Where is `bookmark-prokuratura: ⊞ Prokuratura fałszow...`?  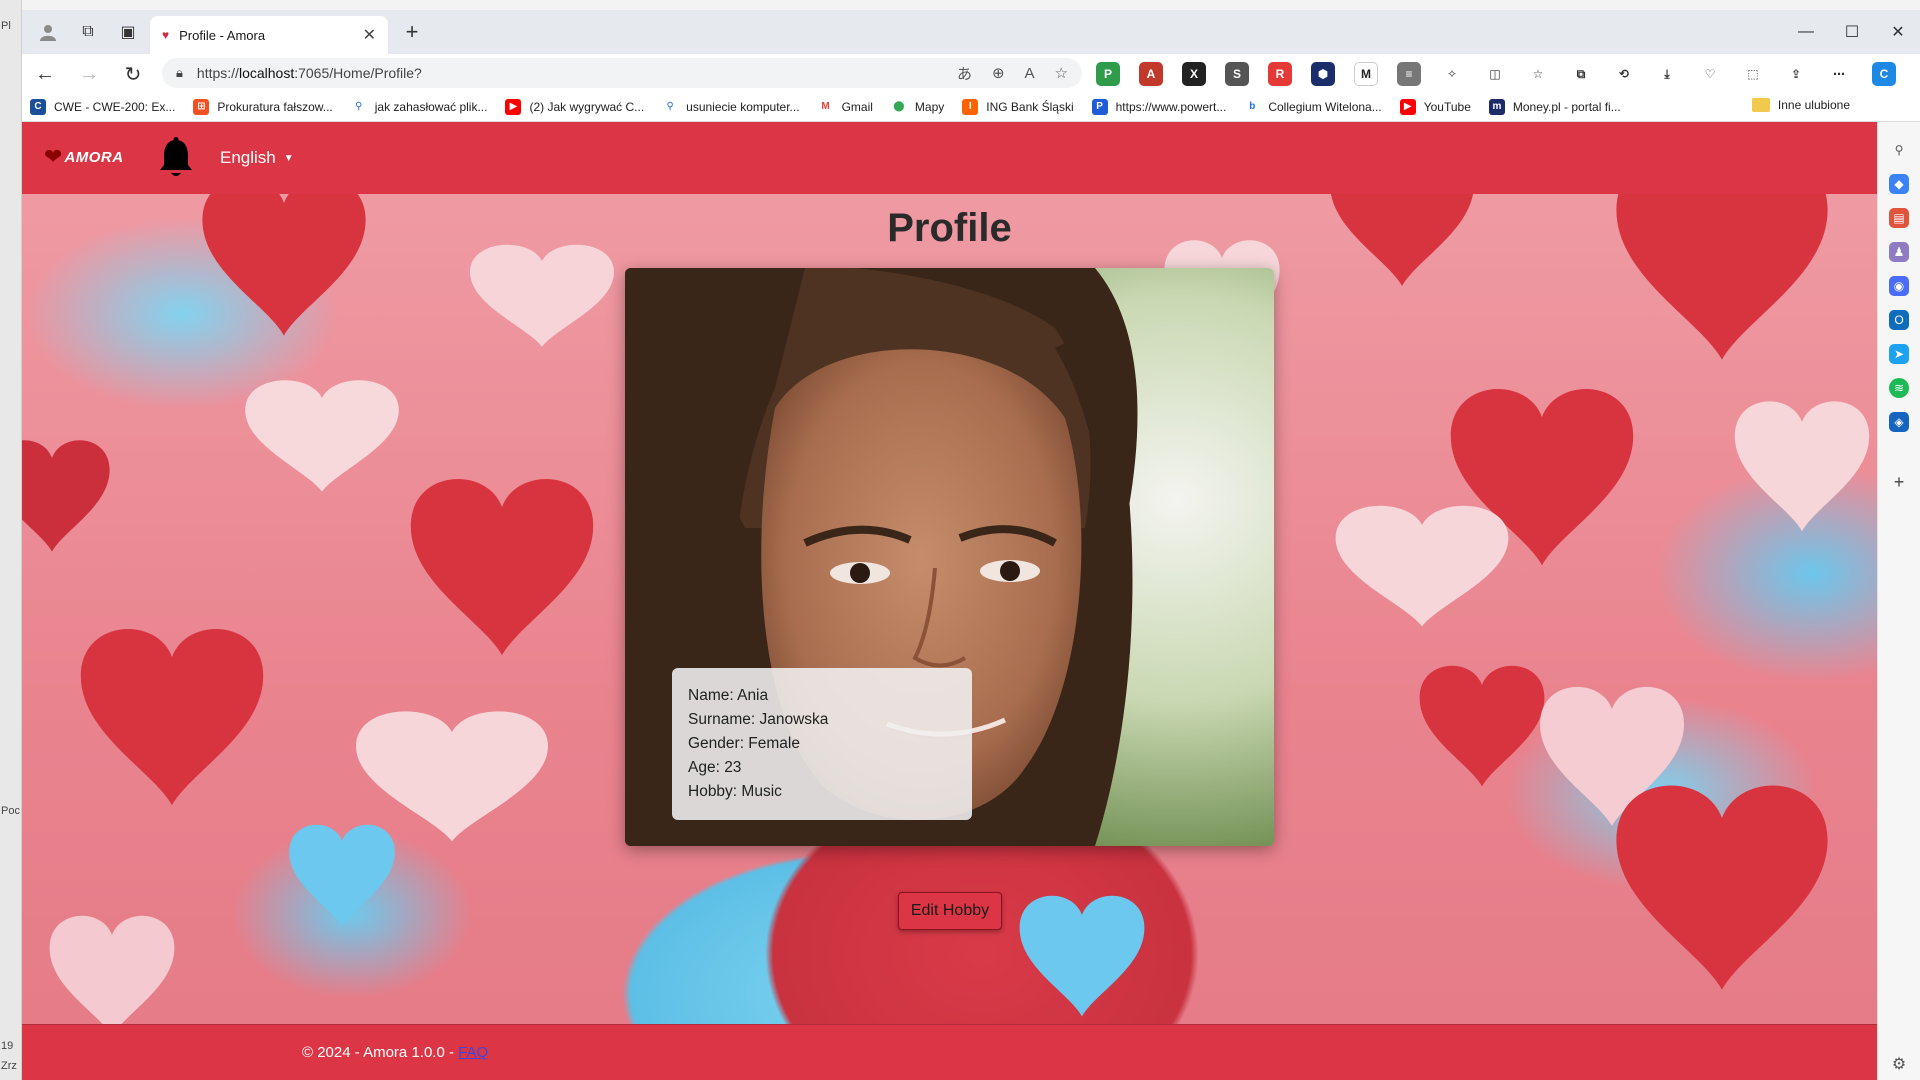 bookmark-prokuratura: ⊞ Prokuratura fałszow... is located at coordinates (263, 106).